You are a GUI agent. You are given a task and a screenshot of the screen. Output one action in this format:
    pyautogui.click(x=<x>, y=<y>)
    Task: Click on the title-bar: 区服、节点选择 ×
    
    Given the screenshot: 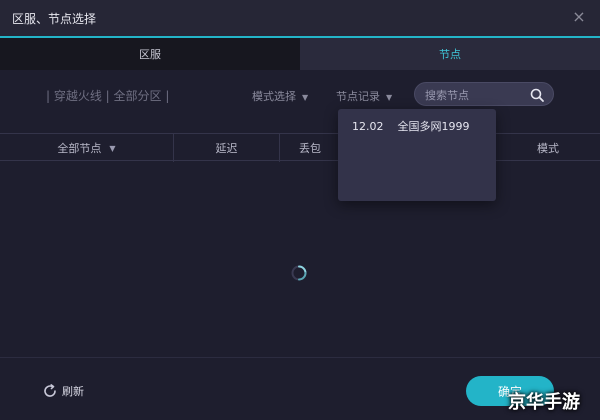 What is the action you would take?
    pyautogui.click(x=300, y=18)
    